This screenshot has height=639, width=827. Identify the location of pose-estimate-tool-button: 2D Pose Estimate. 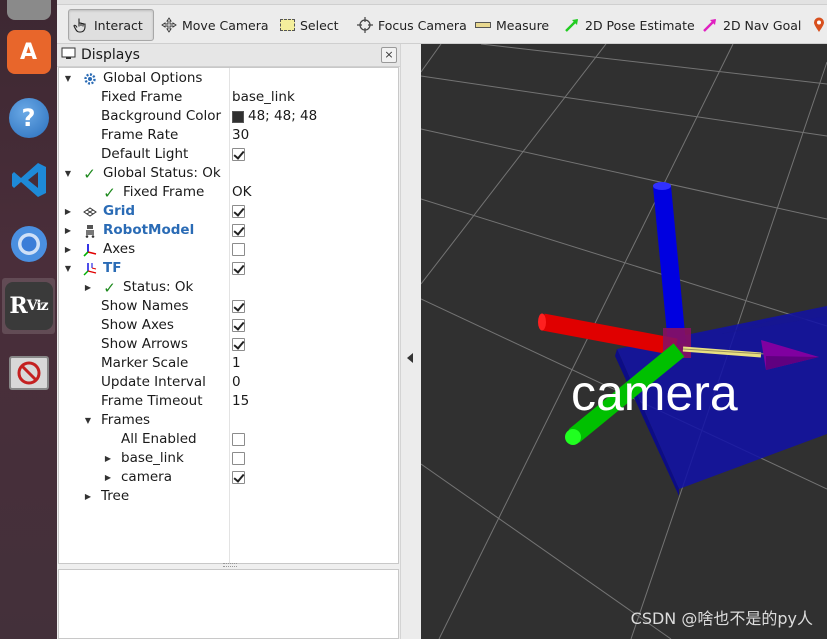
(629, 25).